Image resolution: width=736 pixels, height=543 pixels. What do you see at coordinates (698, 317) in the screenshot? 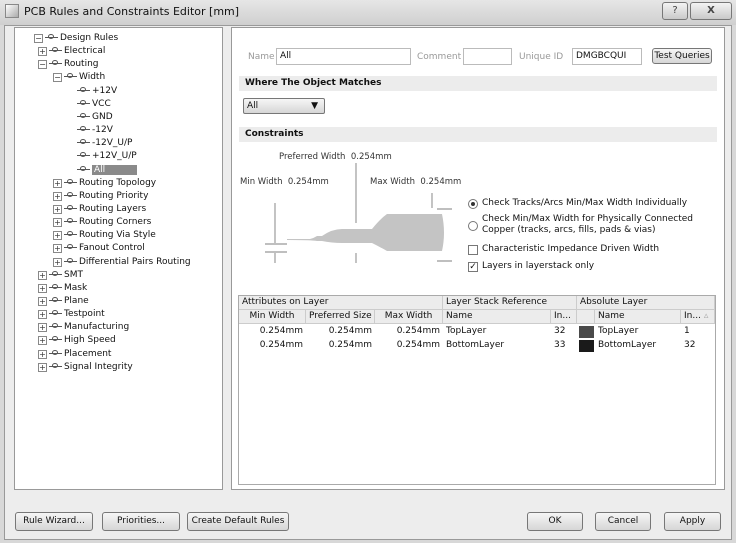
I see `col-abs-index: In... ▵` at bounding box center [698, 317].